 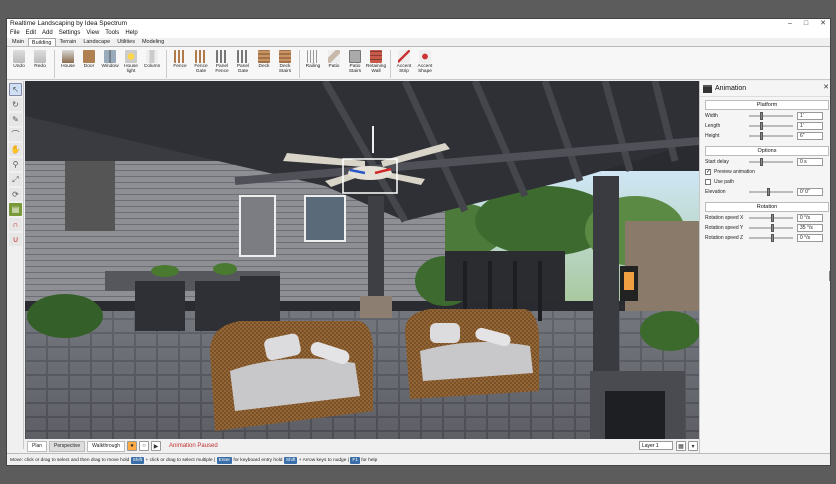 What do you see at coordinates (15, 239) in the screenshot?
I see `snap-icon: ∪` at bounding box center [15, 239].